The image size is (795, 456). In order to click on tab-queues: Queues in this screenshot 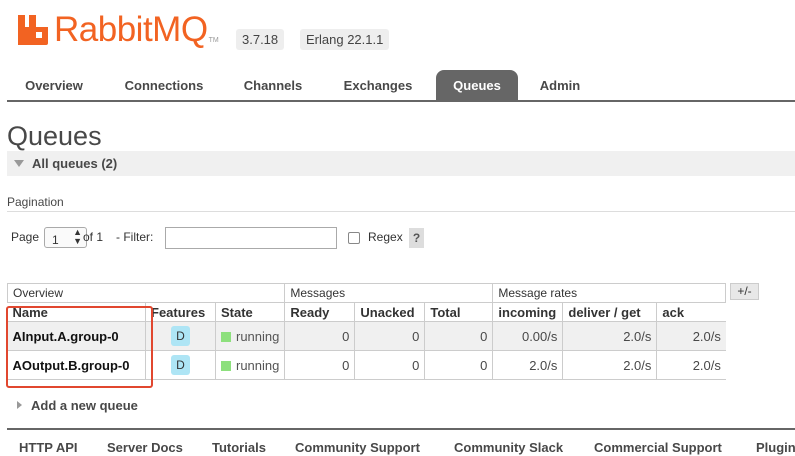, I will do `click(477, 86)`.